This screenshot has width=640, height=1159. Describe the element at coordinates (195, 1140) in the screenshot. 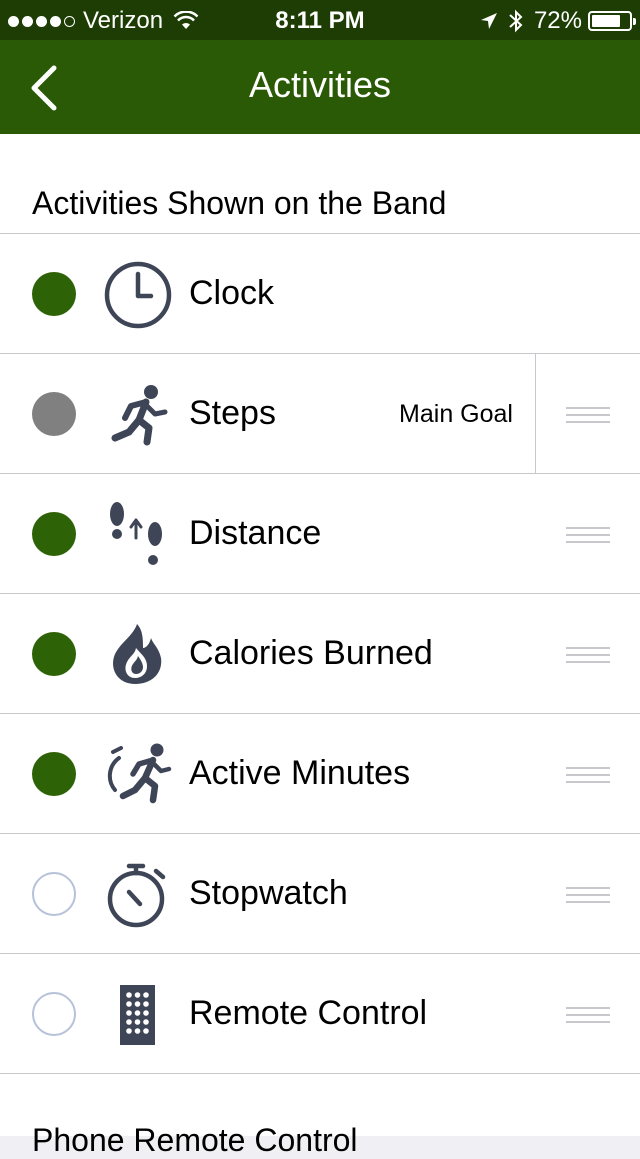

I see `section-title-phone-remote: Phone Remote Control` at that location.